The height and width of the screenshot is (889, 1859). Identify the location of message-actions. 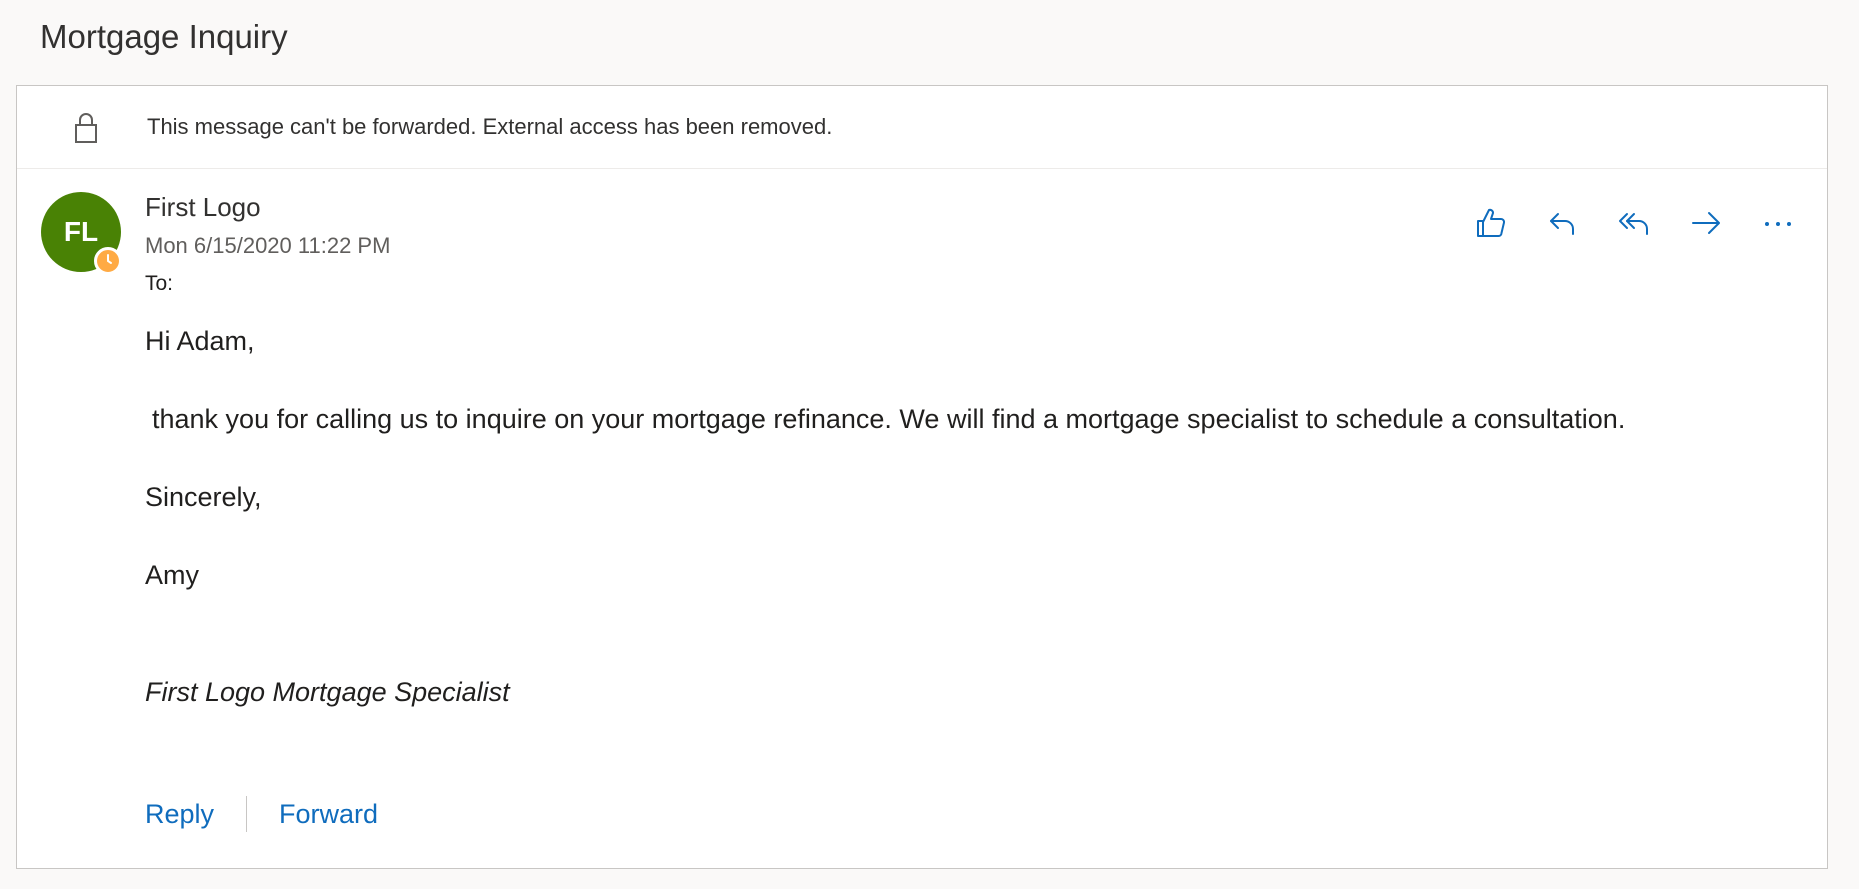
(1634, 223).